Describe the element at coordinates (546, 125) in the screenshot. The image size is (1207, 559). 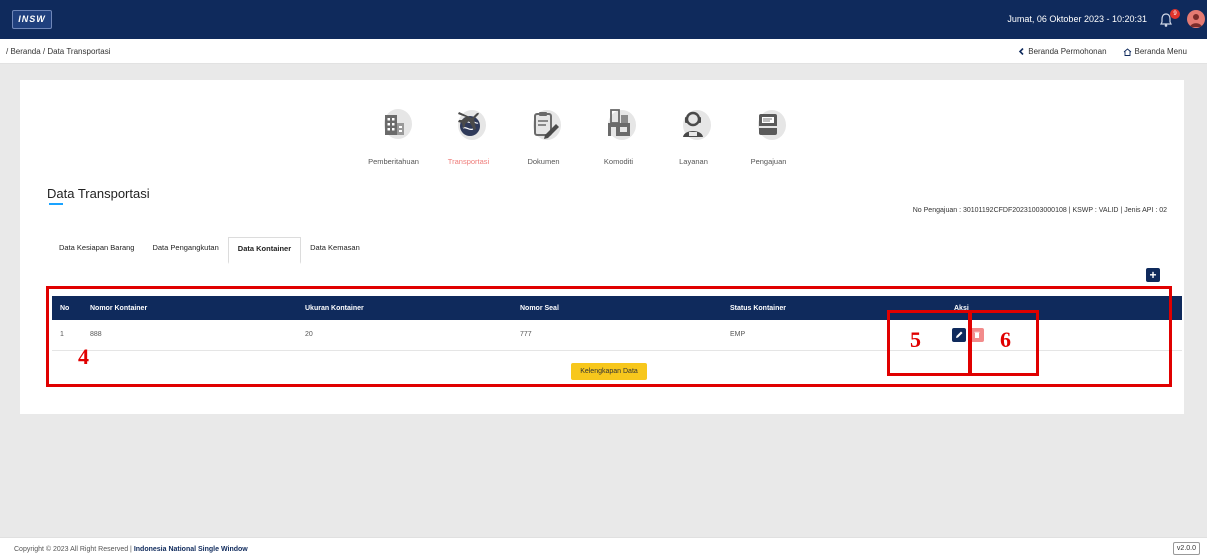
I see `clipboard-edit-icon` at that location.